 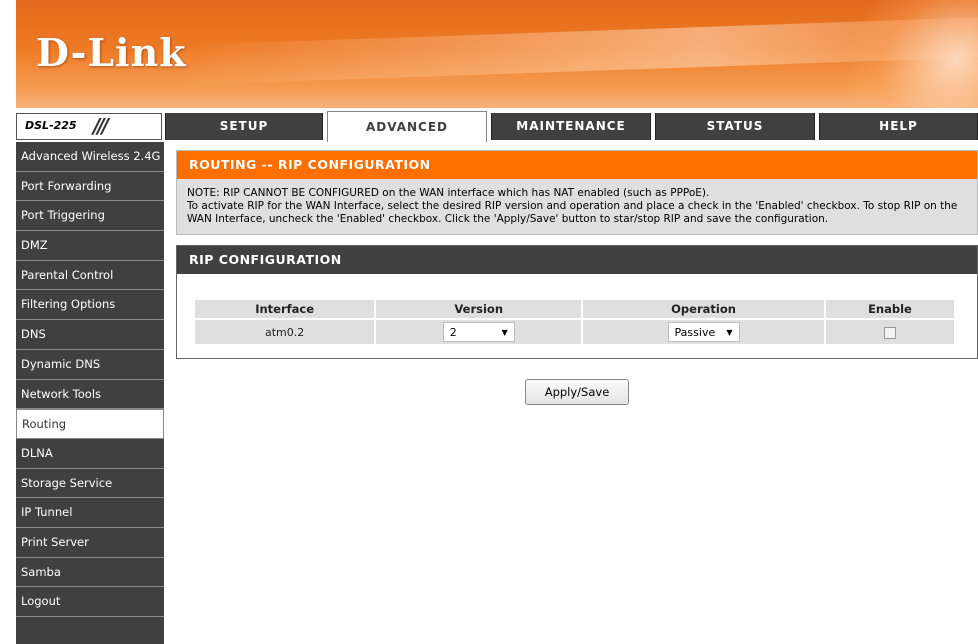 What do you see at coordinates (51, 125) in the screenshot?
I see `model-name: DSL-225` at bounding box center [51, 125].